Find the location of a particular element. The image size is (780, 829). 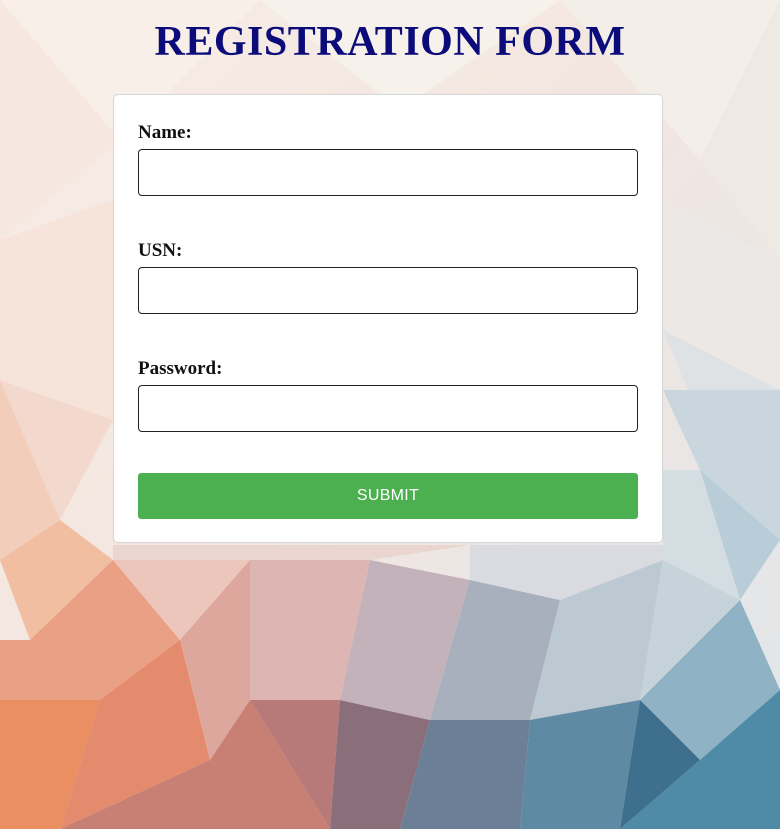

password-input is located at coordinates (388, 408).